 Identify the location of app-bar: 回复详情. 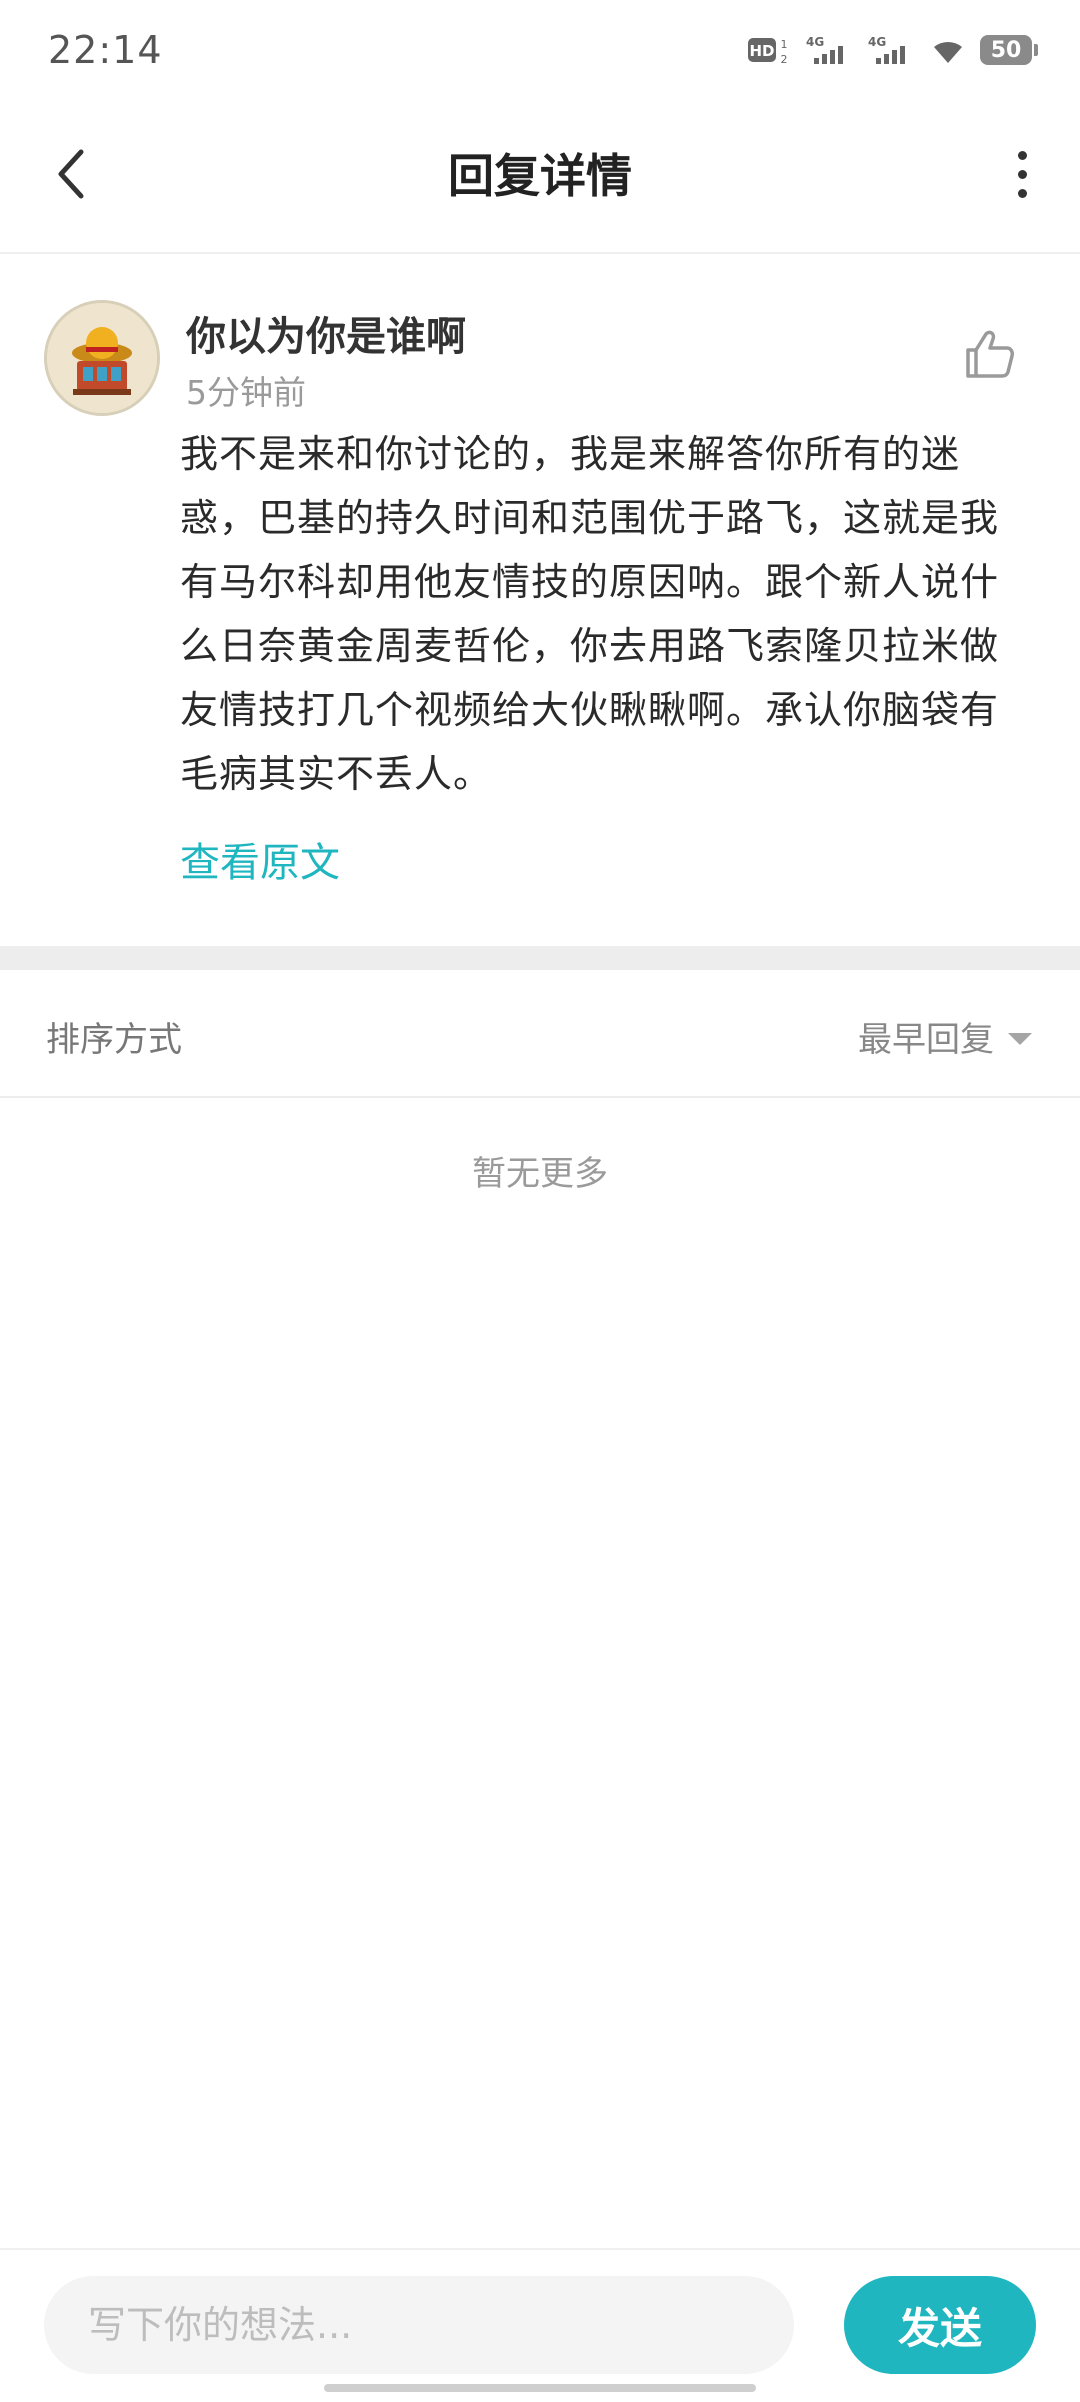
(540, 179).